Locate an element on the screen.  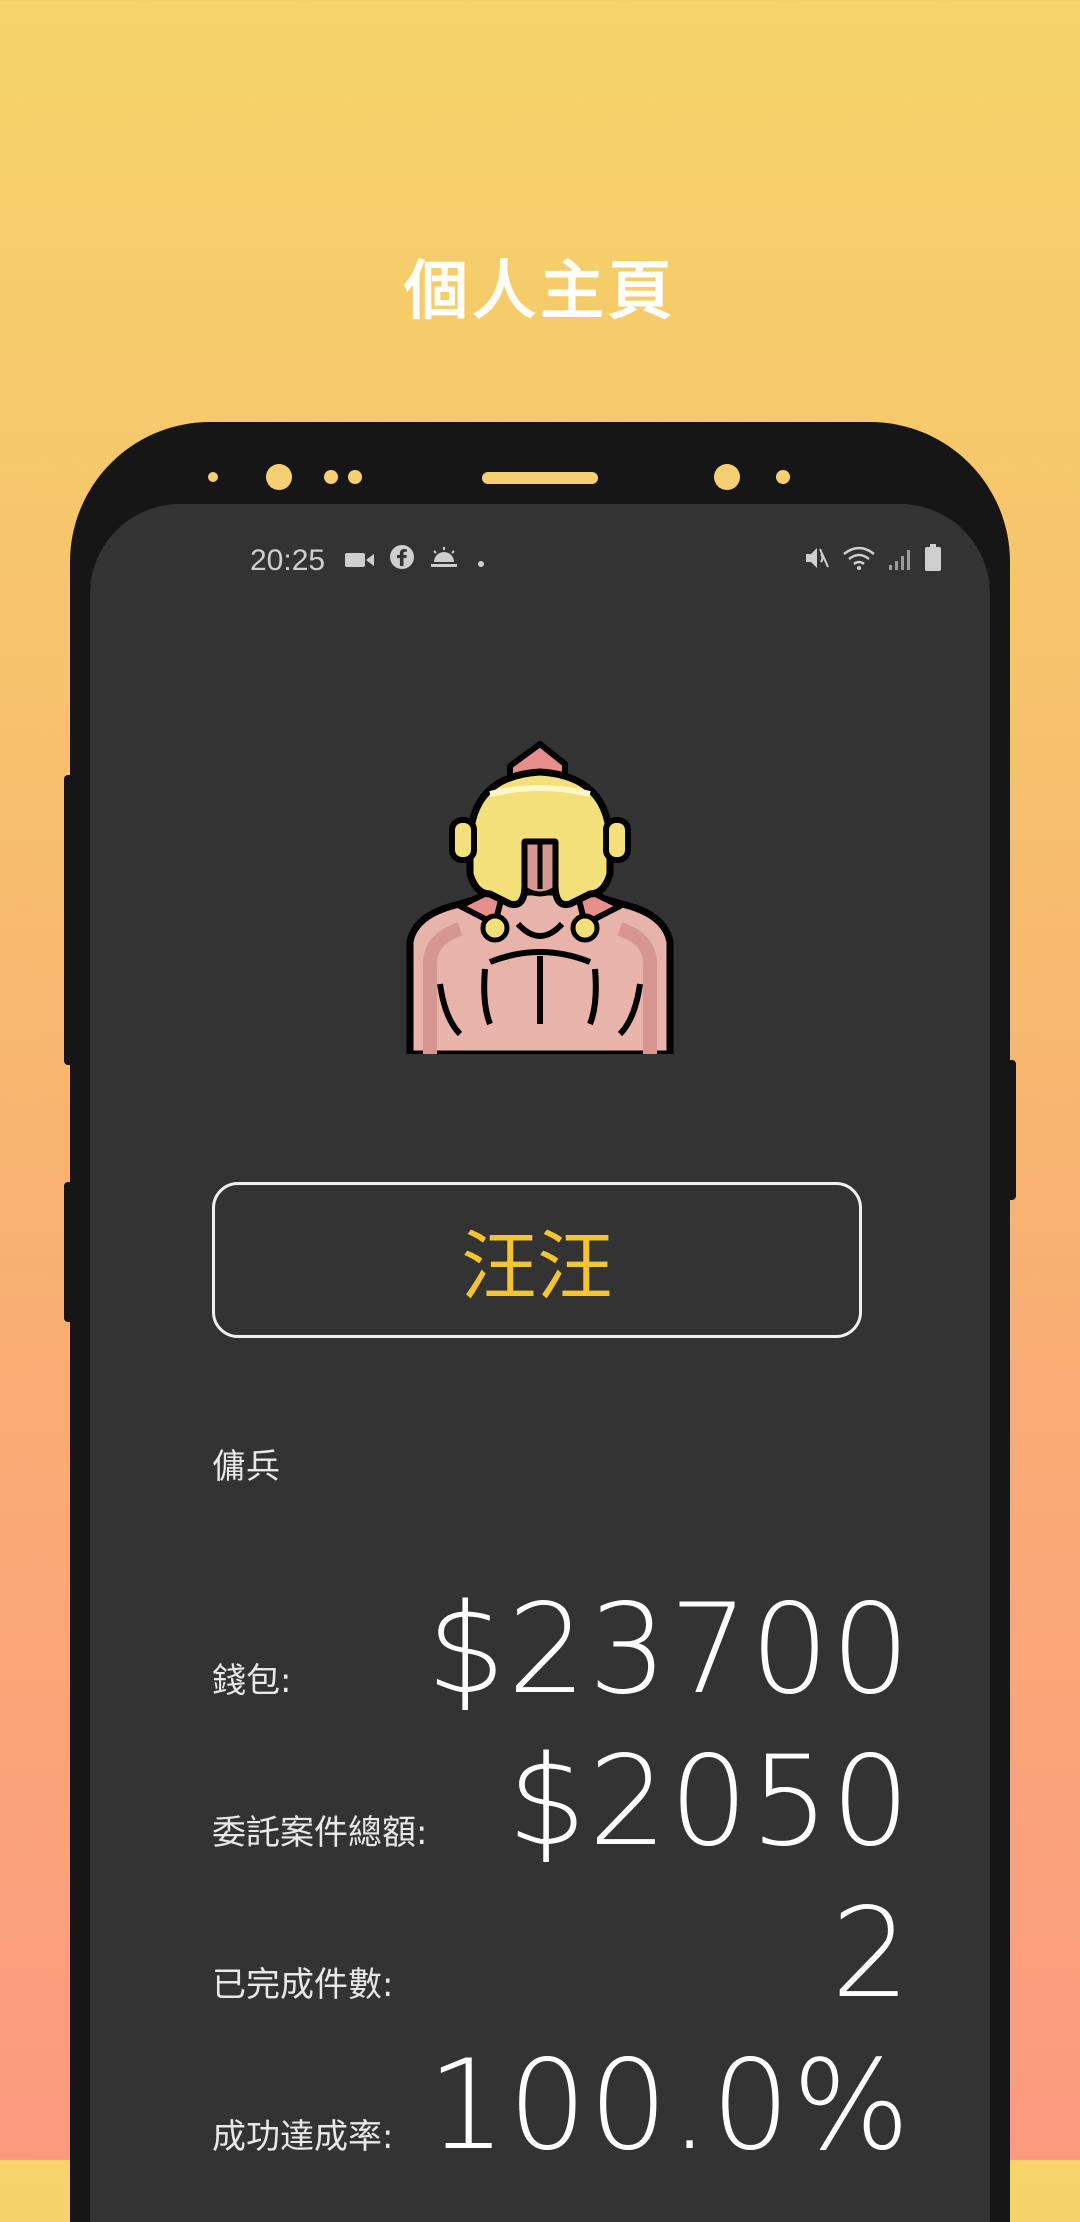
stat-label: 委託案件總額: is located at coordinates (320, 1833).